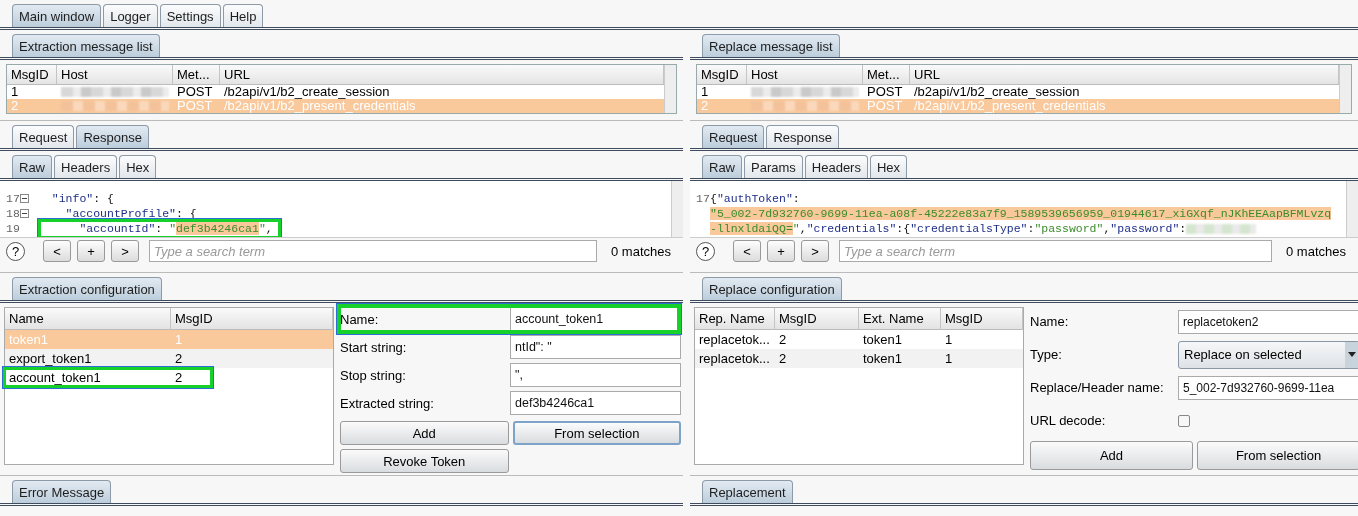  What do you see at coordinates (190, 15) in the screenshot?
I see `tab: Settings` at bounding box center [190, 15].